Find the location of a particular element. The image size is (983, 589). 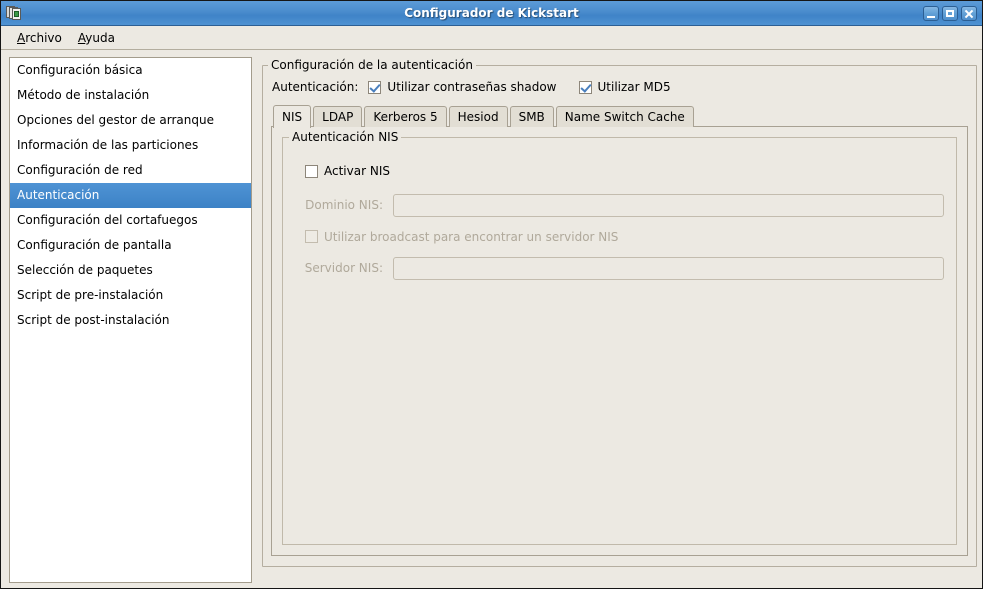

menu-archivo: Archivo is located at coordinates (39, 38).